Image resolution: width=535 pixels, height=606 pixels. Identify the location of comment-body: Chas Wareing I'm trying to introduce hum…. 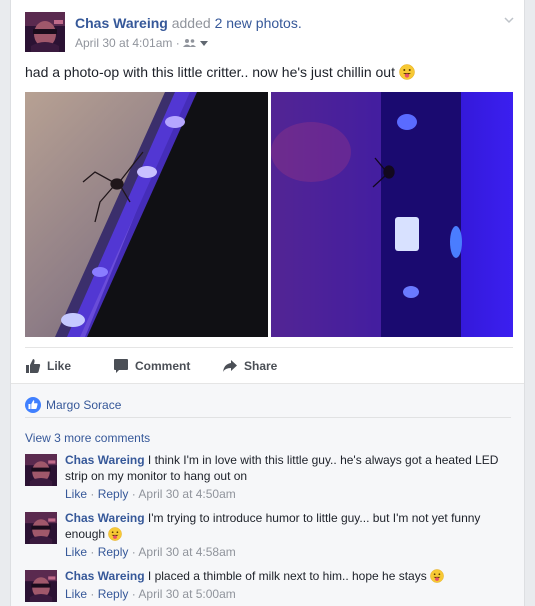
(285, 526).